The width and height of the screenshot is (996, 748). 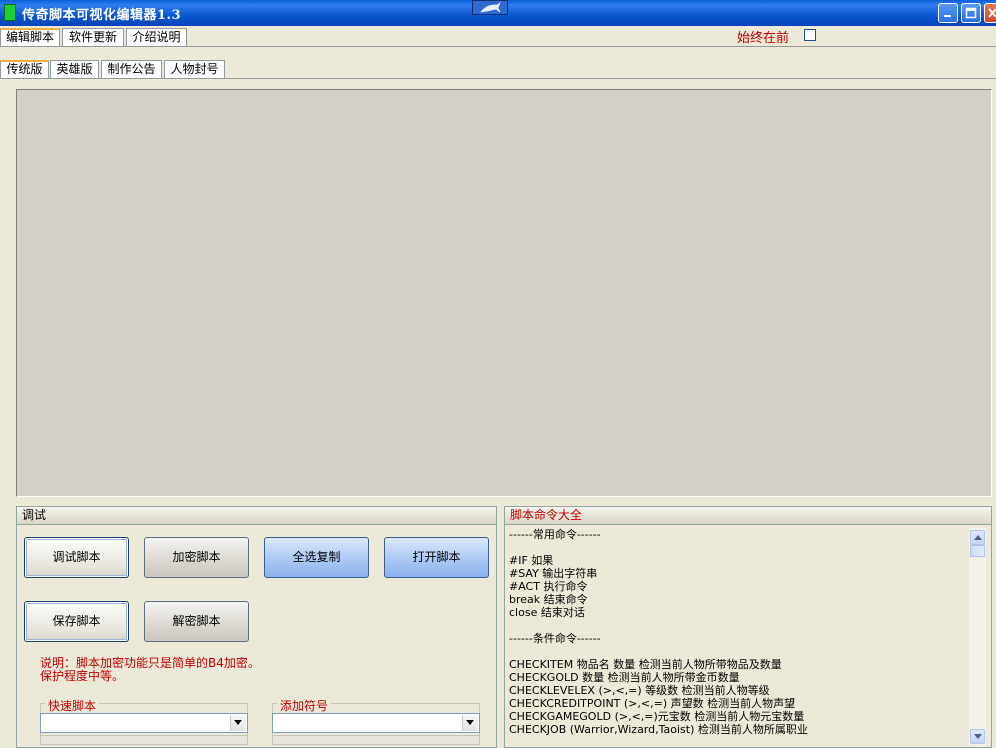 I want to click on window-title: 传奇脚本可视化编辑器1.3, so click(x=102, y=15).